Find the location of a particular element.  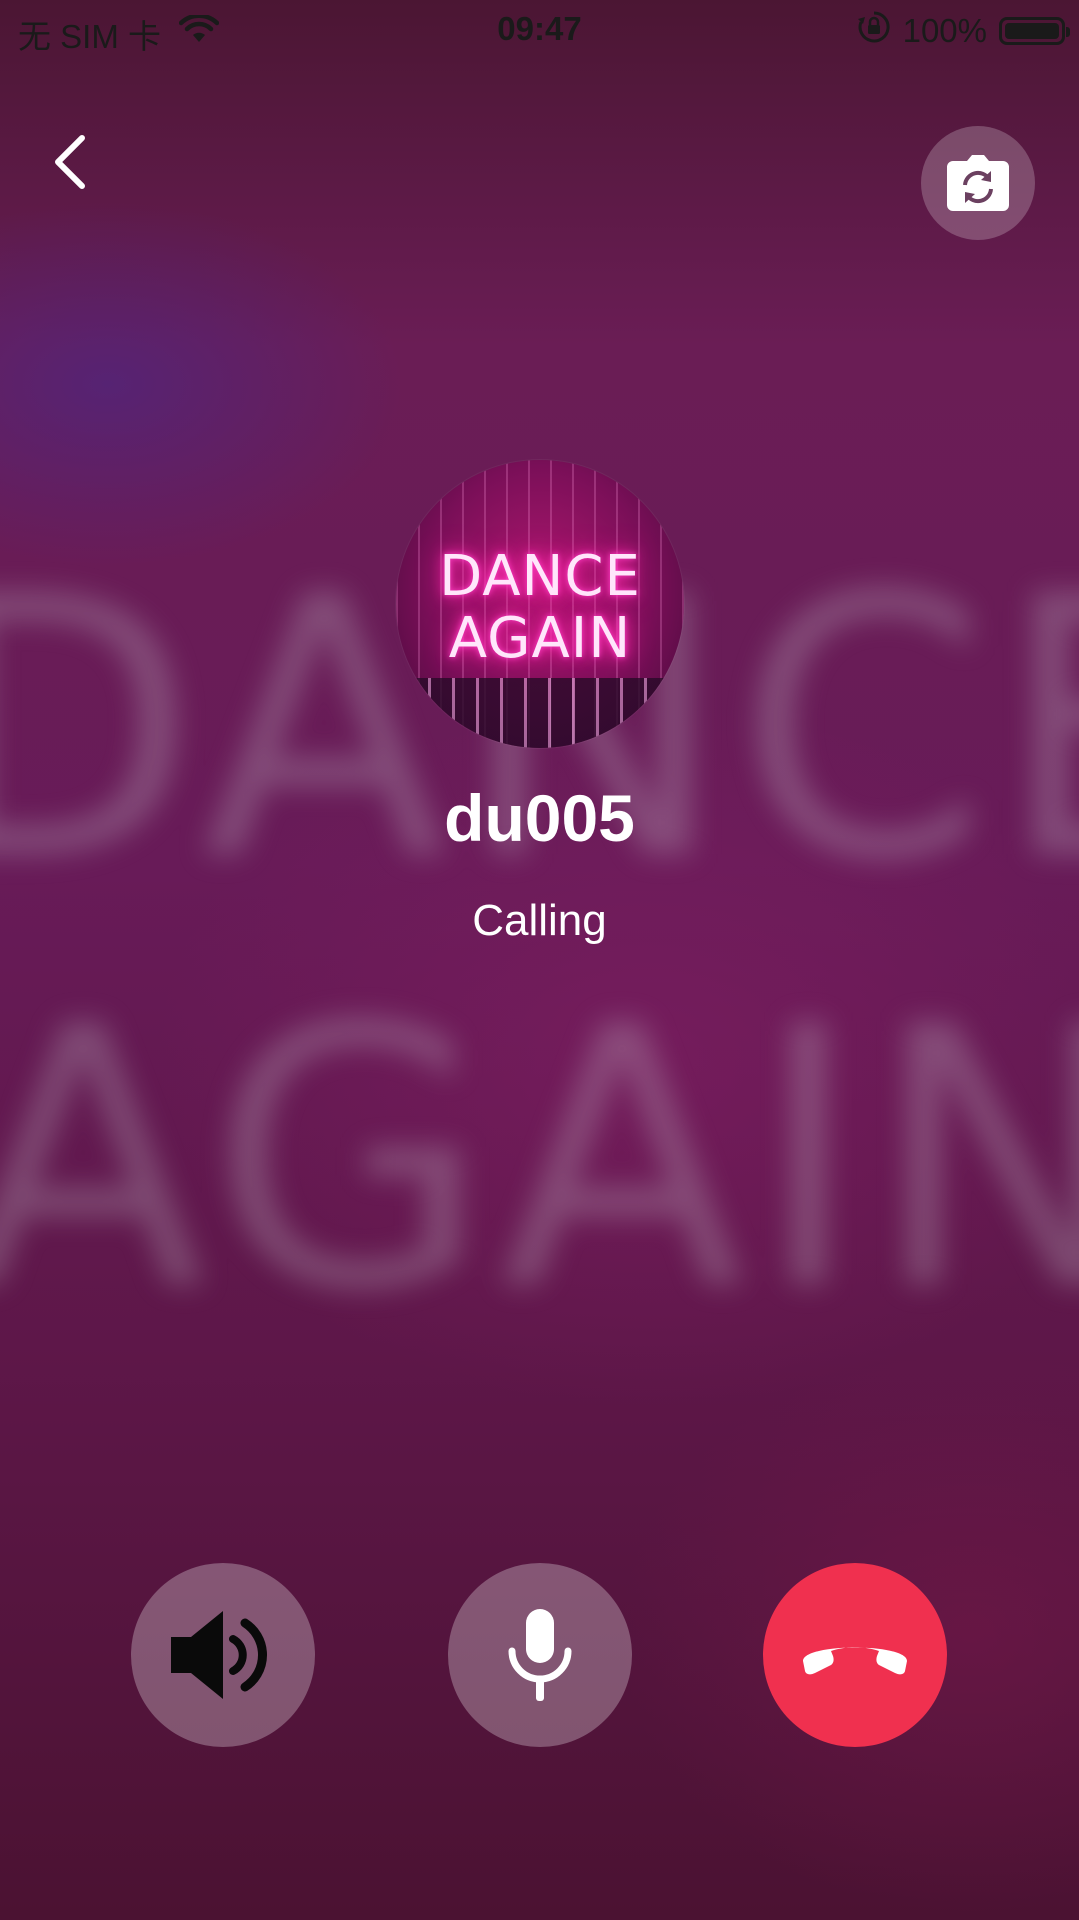

avatar-neon-line1: DANCE is located at coordinates (540, 576).